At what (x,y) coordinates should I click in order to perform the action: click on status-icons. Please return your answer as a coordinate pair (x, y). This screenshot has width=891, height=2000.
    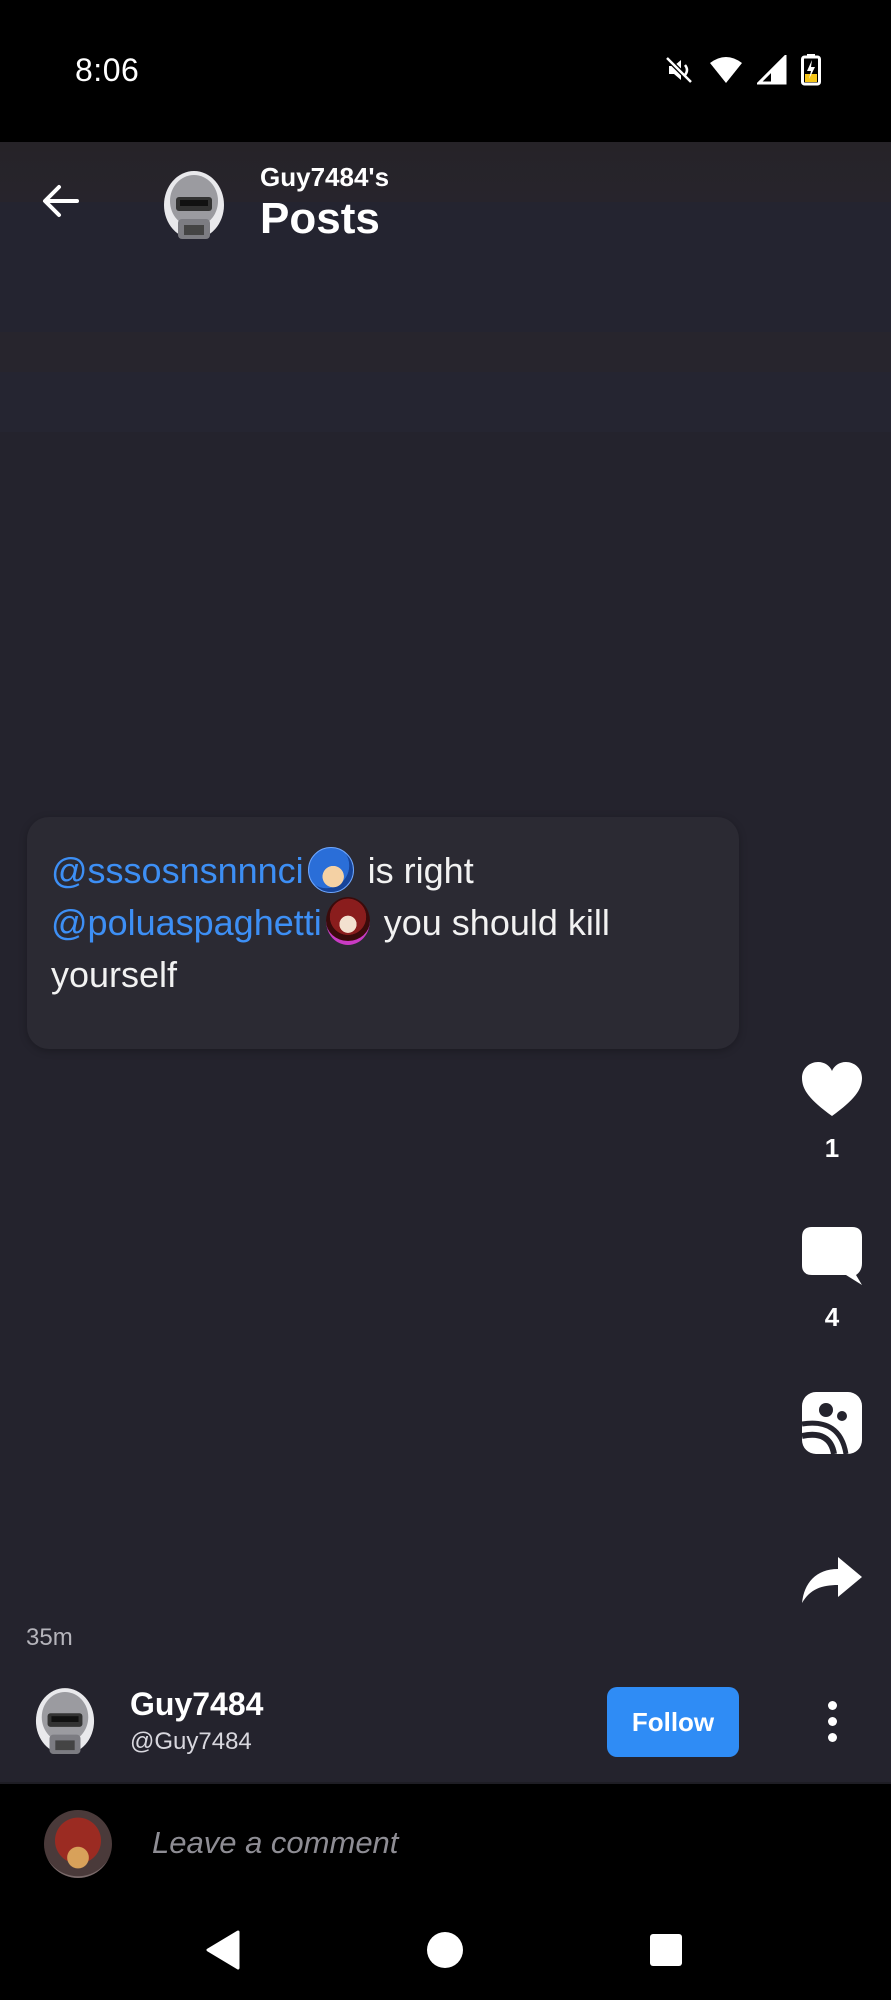
    Looking at the image, I should click on (742, 72).